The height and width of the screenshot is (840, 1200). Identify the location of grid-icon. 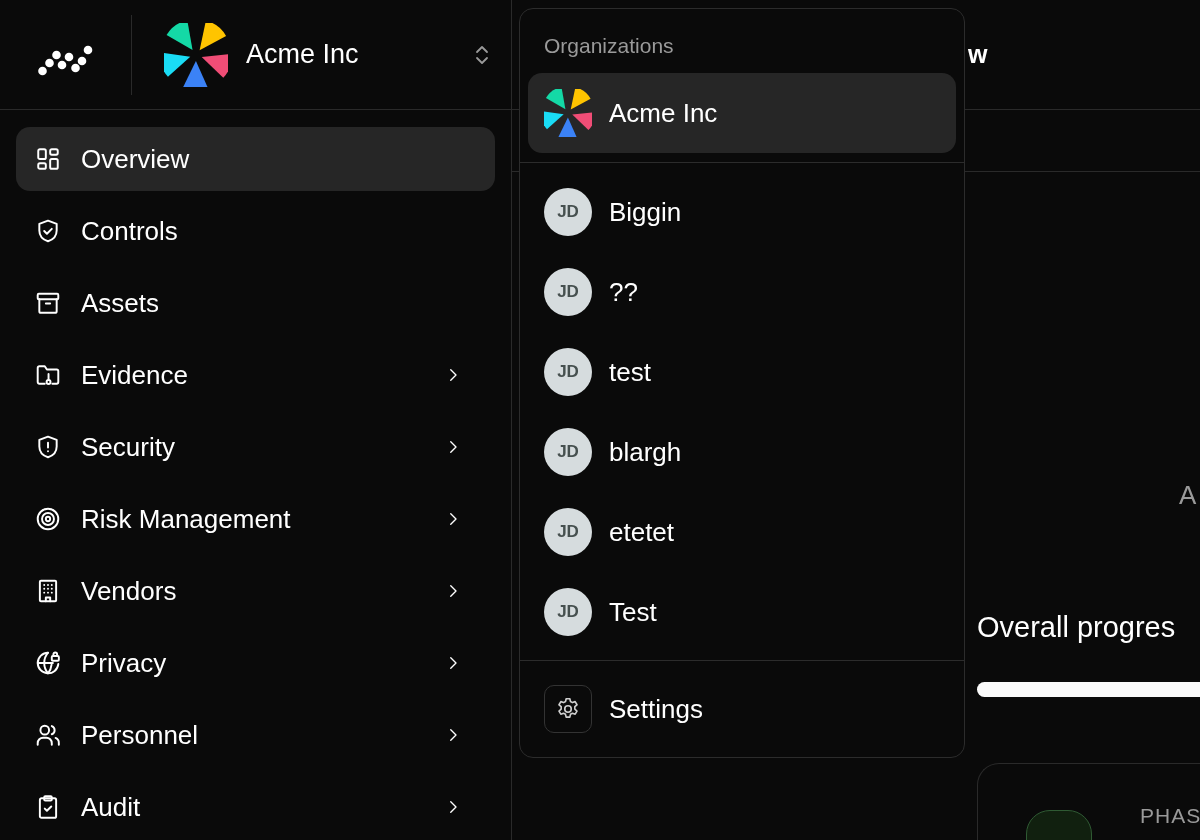
(48, 159).